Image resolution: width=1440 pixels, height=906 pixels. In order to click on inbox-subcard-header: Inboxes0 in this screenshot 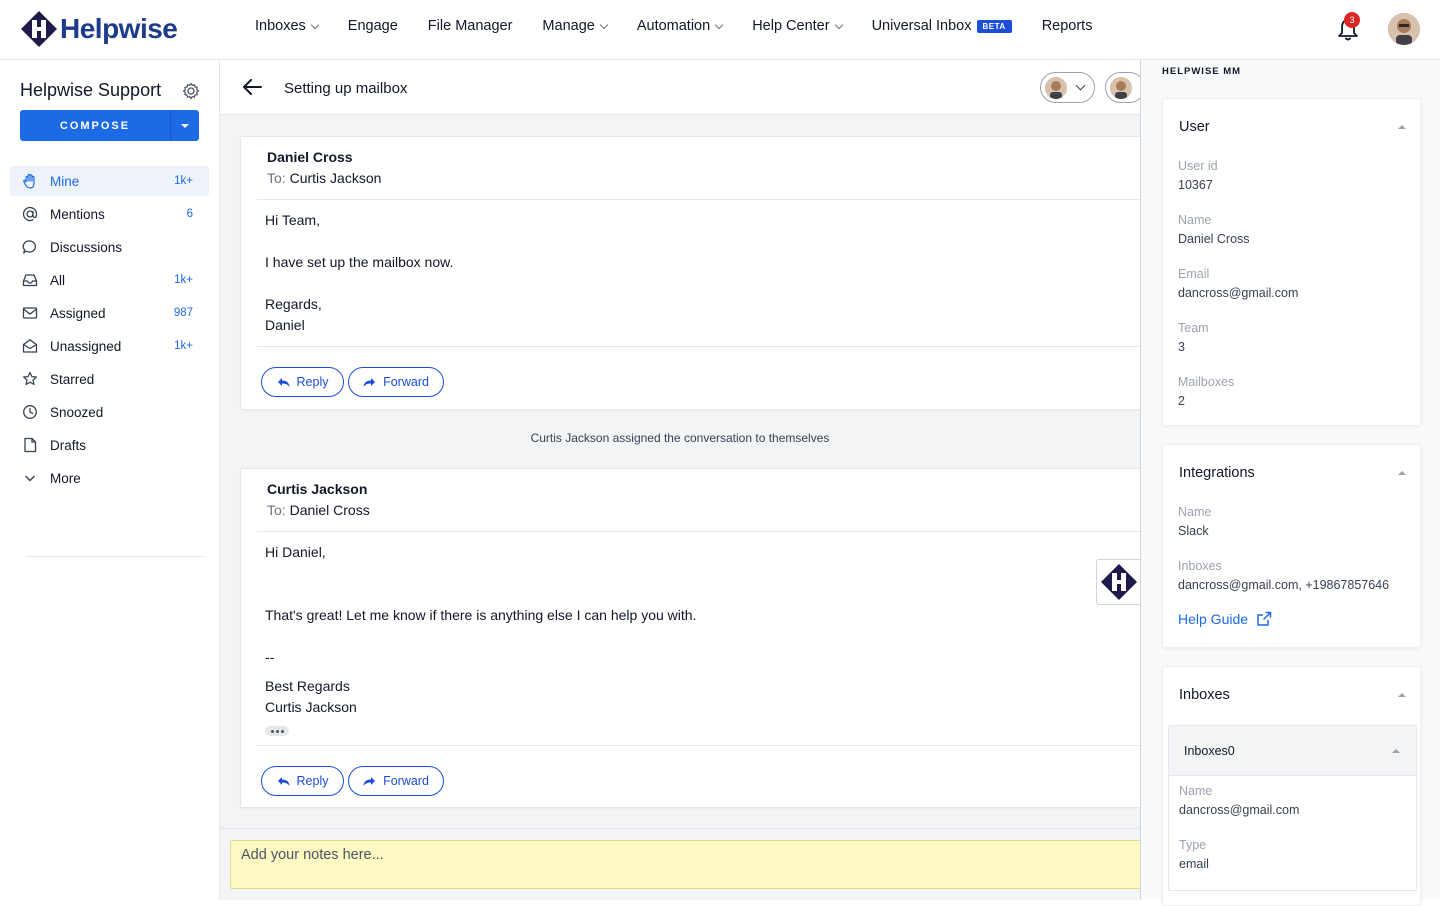, I will do `click(1292, 751)`.